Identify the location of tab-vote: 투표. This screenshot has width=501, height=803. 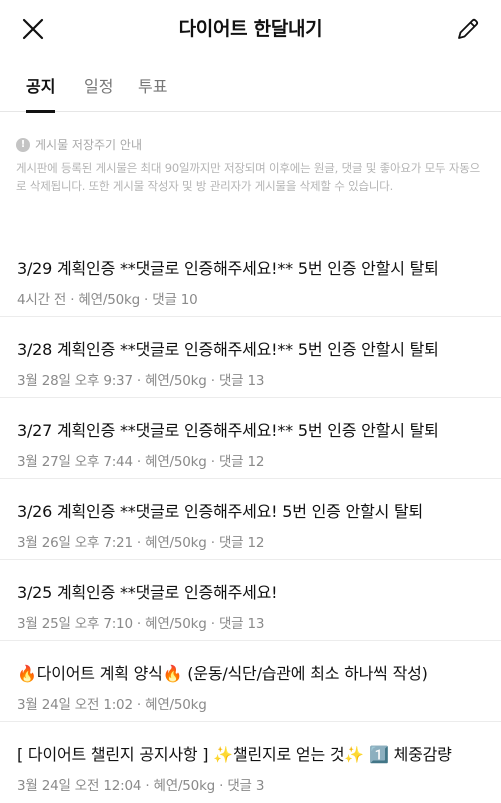
(152, 91).